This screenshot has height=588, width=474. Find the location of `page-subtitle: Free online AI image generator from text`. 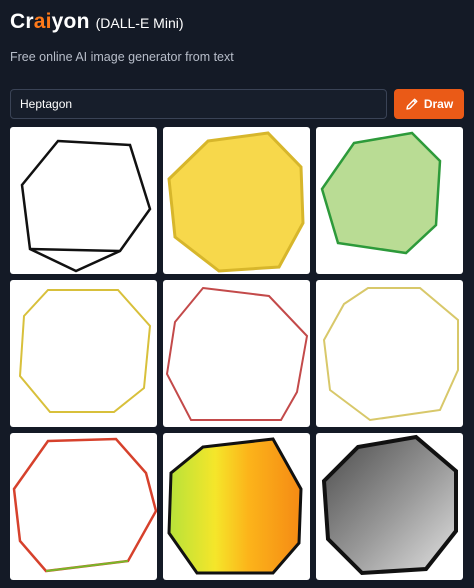

page-subtitle: Free online AI image generator from text is located at coordinates (122, 57).